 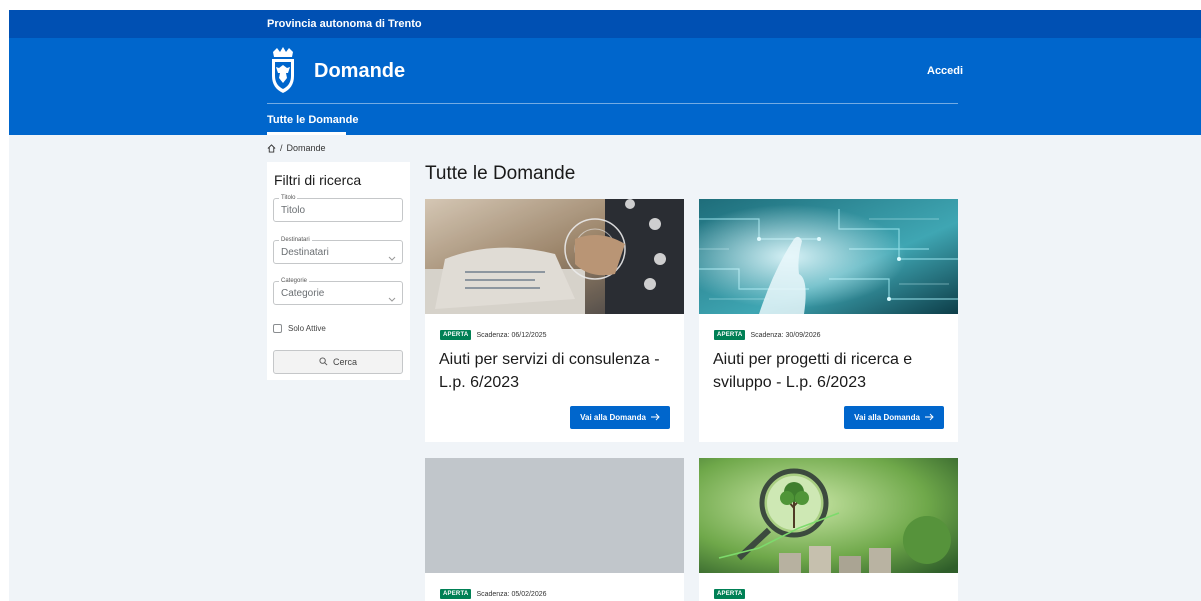 What do you see at coordinates (554, 256) in the screenshot?
I see `consulting-photo` at bounding box center [554, 256].